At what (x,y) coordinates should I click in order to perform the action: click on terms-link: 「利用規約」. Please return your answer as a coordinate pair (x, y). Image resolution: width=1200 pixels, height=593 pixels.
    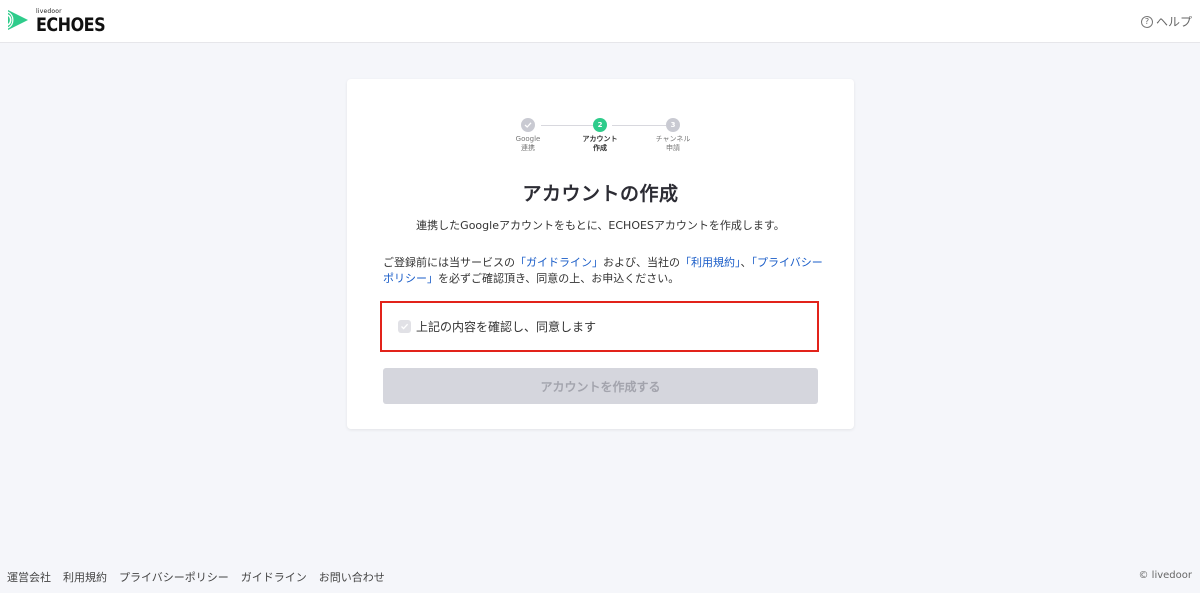
    Looking at the image, I should click on (710, 262).